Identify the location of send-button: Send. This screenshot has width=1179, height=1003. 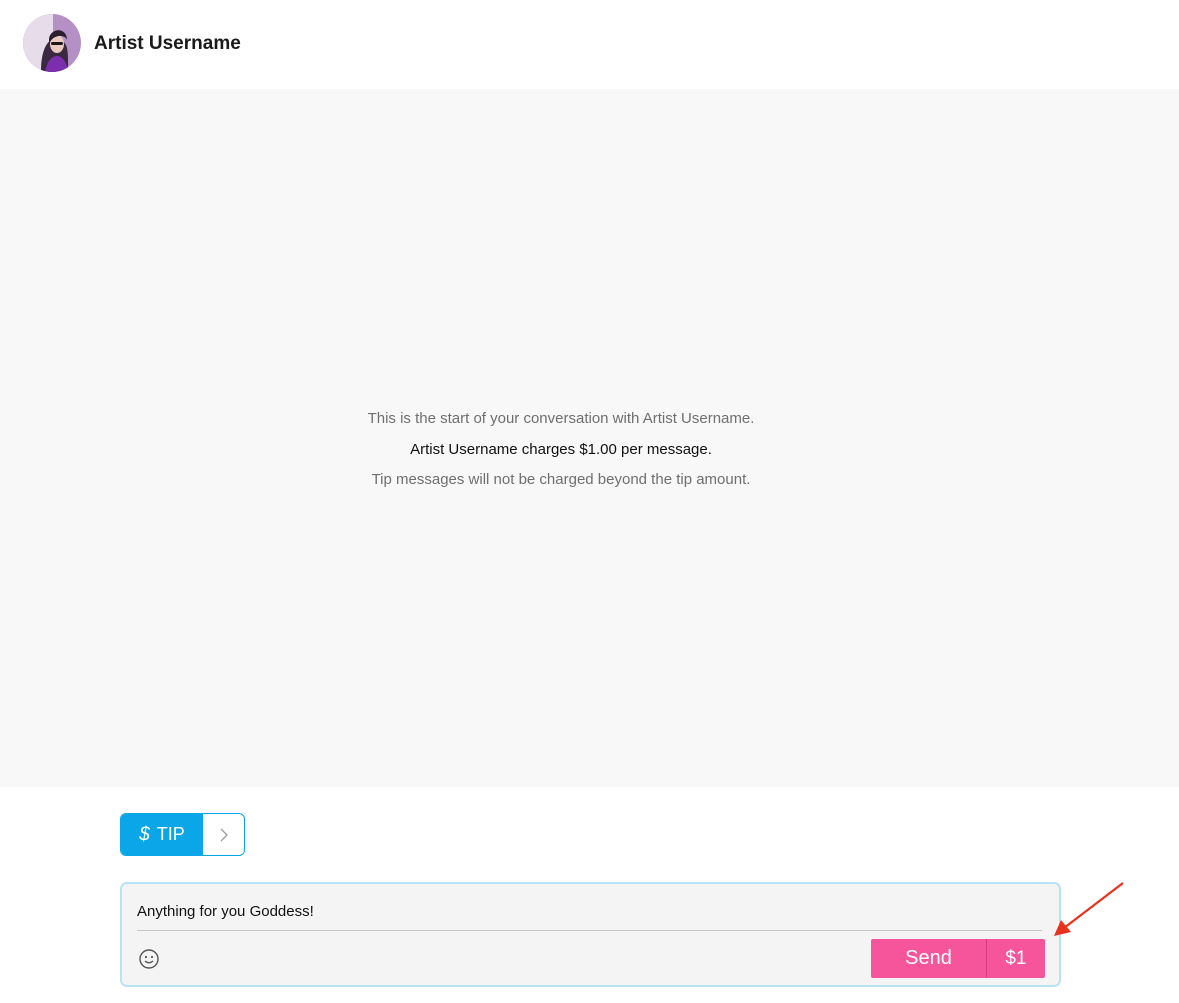
(928, 958).